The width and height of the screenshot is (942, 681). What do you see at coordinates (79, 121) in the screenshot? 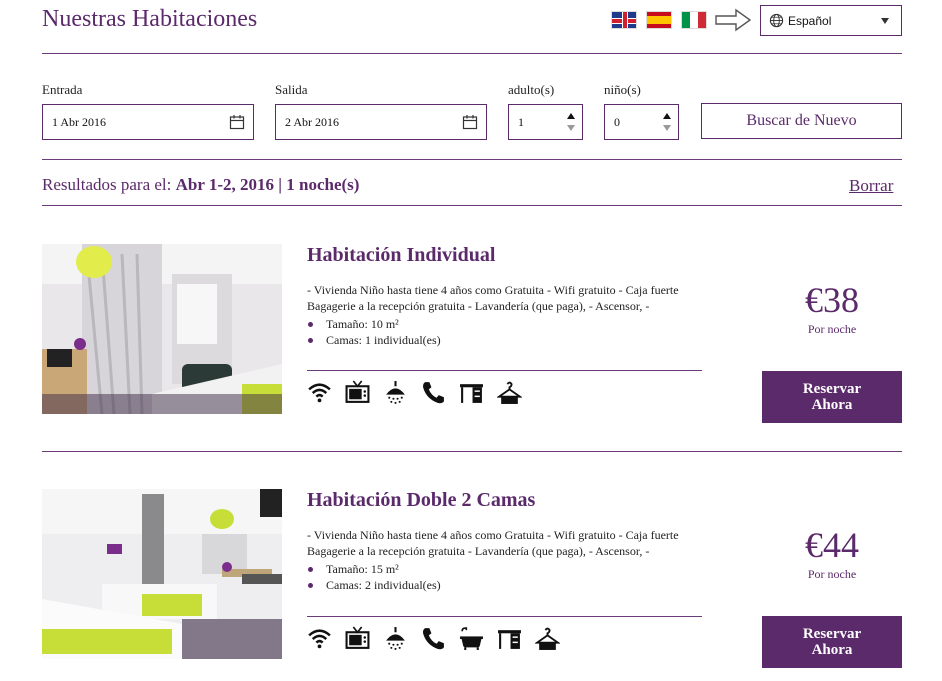
I see `checkin-value: 1 Abr 2016` at bounding box center [79, 121].